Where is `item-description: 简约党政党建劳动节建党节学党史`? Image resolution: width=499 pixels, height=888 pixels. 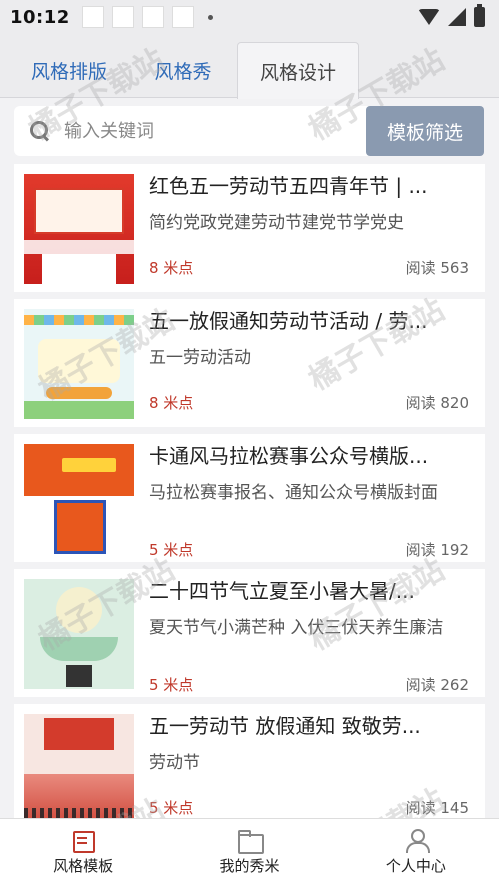
item-description: 简约党政党建劳动节建党节学党史 is located at coordinates (276, 223).